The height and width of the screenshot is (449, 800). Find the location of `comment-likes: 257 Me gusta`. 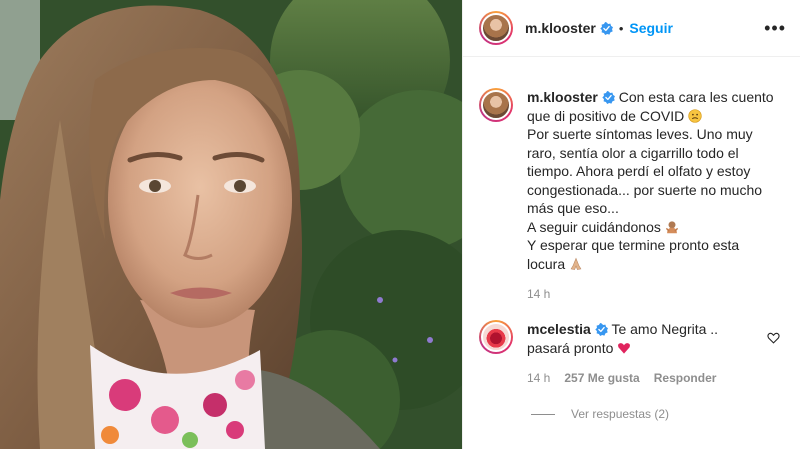

comment-likes: 257 Me gusta is located at coordinates (601, 378).